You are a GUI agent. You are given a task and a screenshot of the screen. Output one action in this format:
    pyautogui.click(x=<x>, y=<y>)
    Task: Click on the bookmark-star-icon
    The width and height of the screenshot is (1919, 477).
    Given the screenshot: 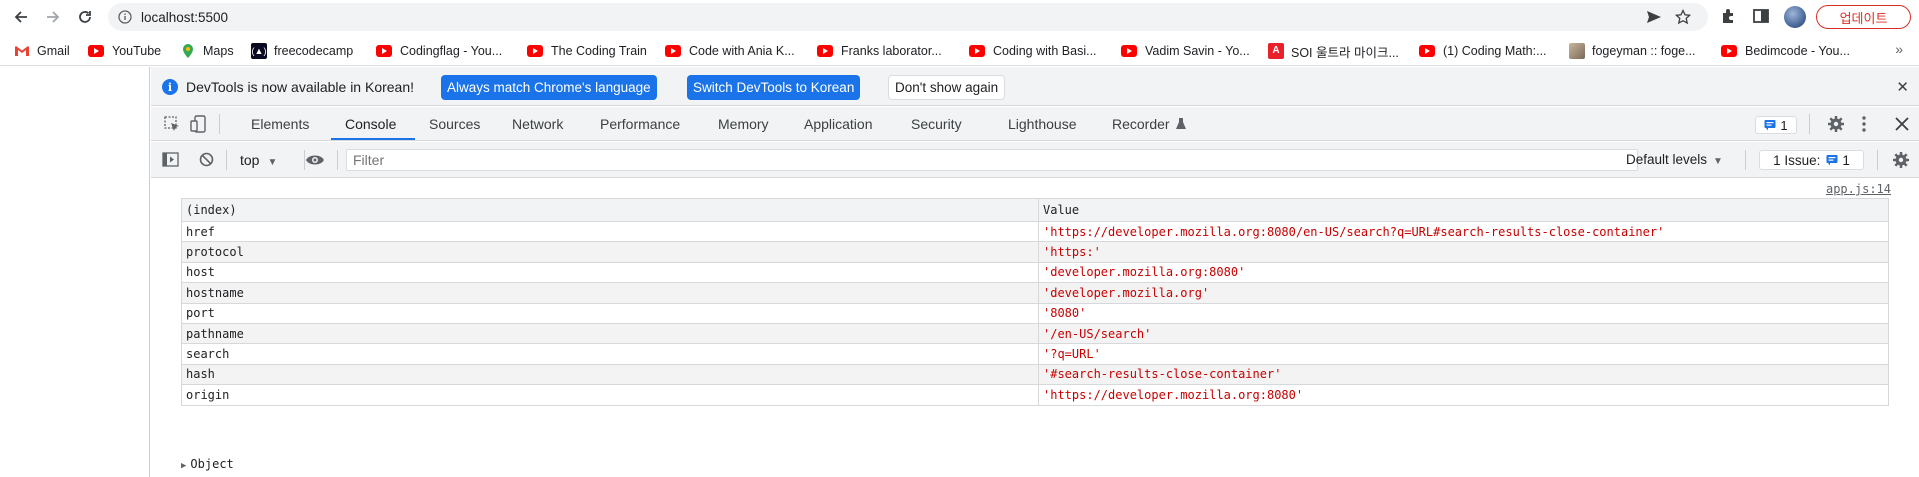 What is the action you would take?
    pyautogui.click(x=1683, y=17)
    